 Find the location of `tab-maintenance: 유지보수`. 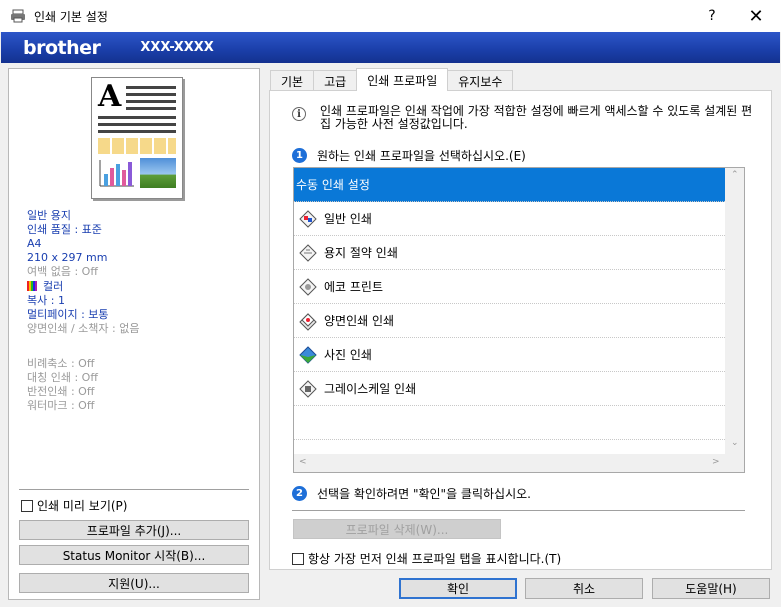

tab-maintenance: 유지보수 is located at coordinates (480, 80).